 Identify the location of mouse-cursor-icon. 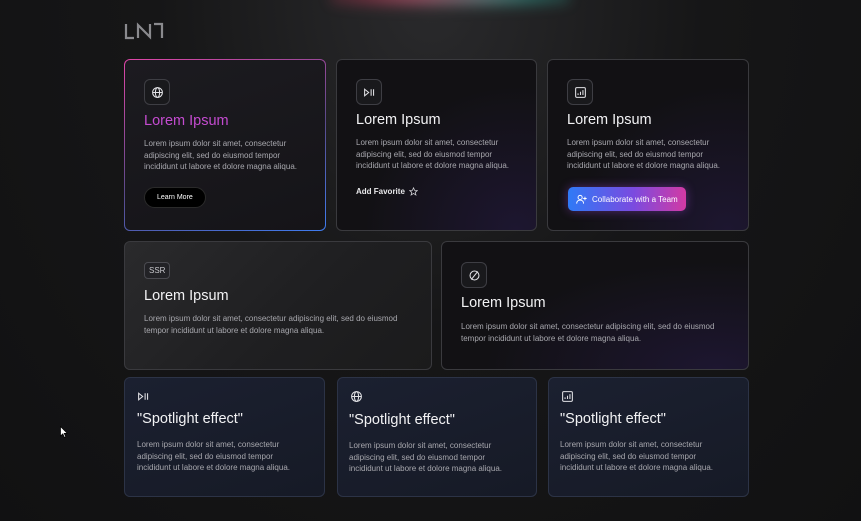
(64, 432).